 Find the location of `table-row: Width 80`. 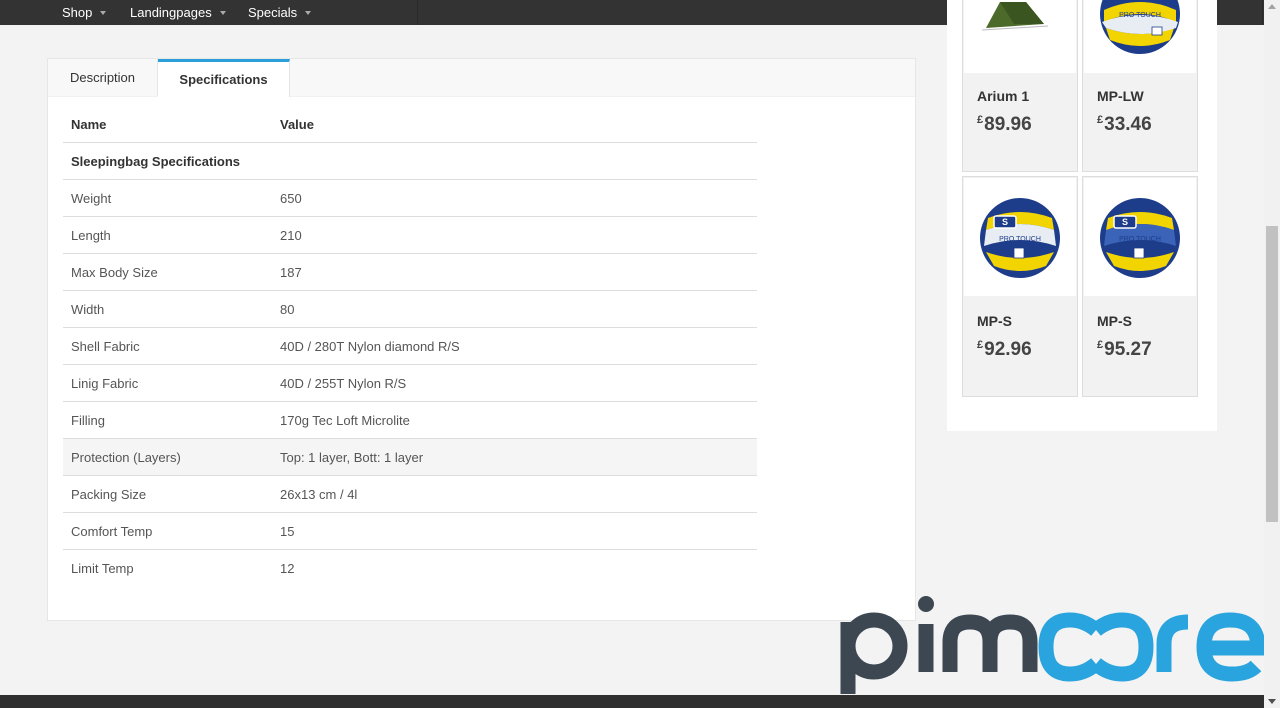

table-row: Width 80 is located at coordinates (410, 309).